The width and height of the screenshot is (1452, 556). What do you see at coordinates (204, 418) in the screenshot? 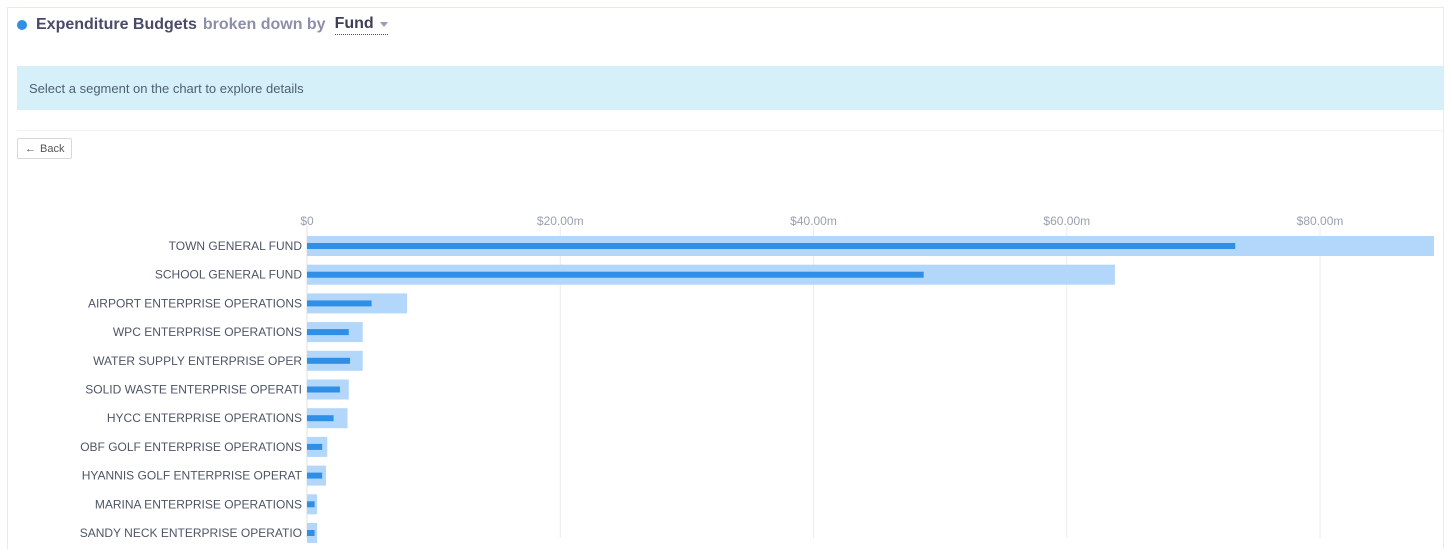
I see `category-label: HYCC ENTERPRISE OPERATIONS` at bounding box center [204, 418].